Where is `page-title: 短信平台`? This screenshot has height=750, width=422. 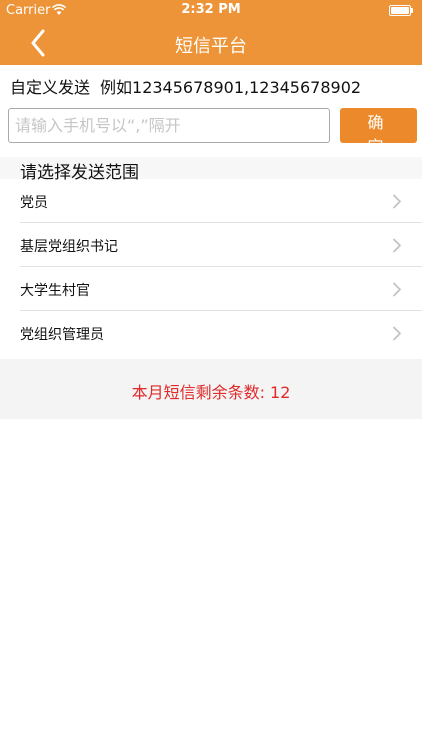 page-title: 短信平台 is located at coordinates (211, 46).